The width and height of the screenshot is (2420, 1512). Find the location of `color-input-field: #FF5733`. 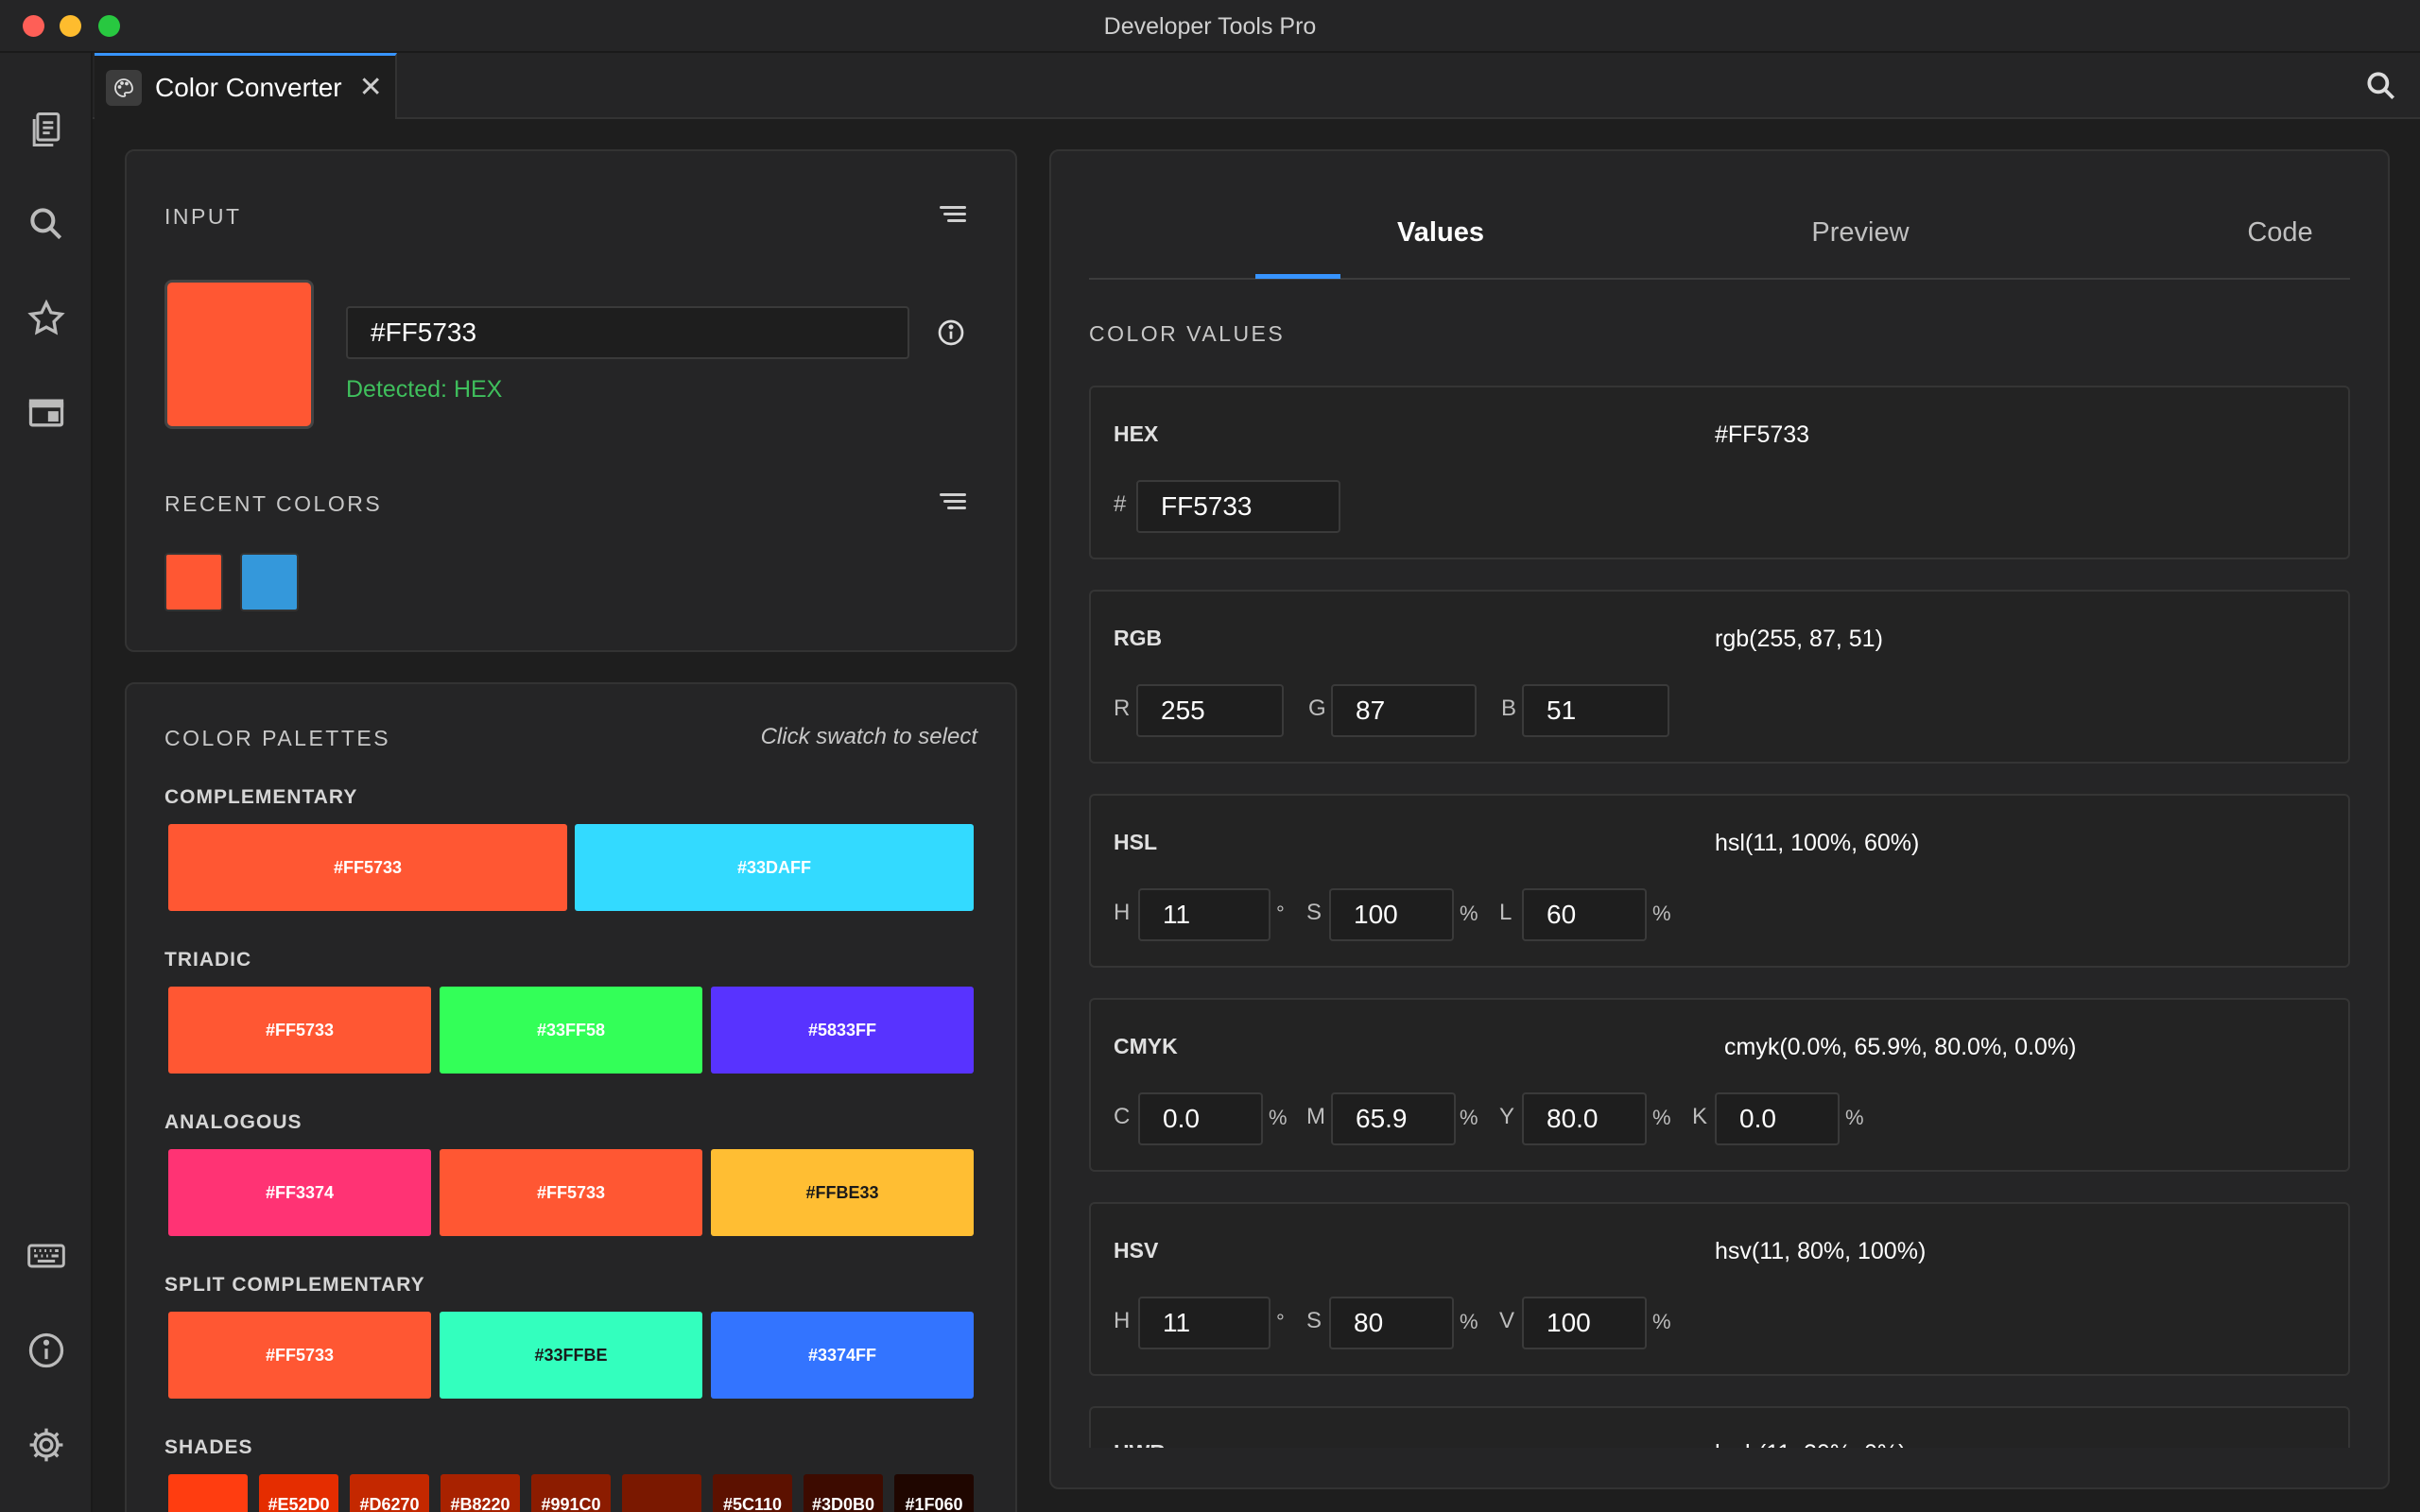

color-input-field: #FF5733 is located at coordinates (627, 332).